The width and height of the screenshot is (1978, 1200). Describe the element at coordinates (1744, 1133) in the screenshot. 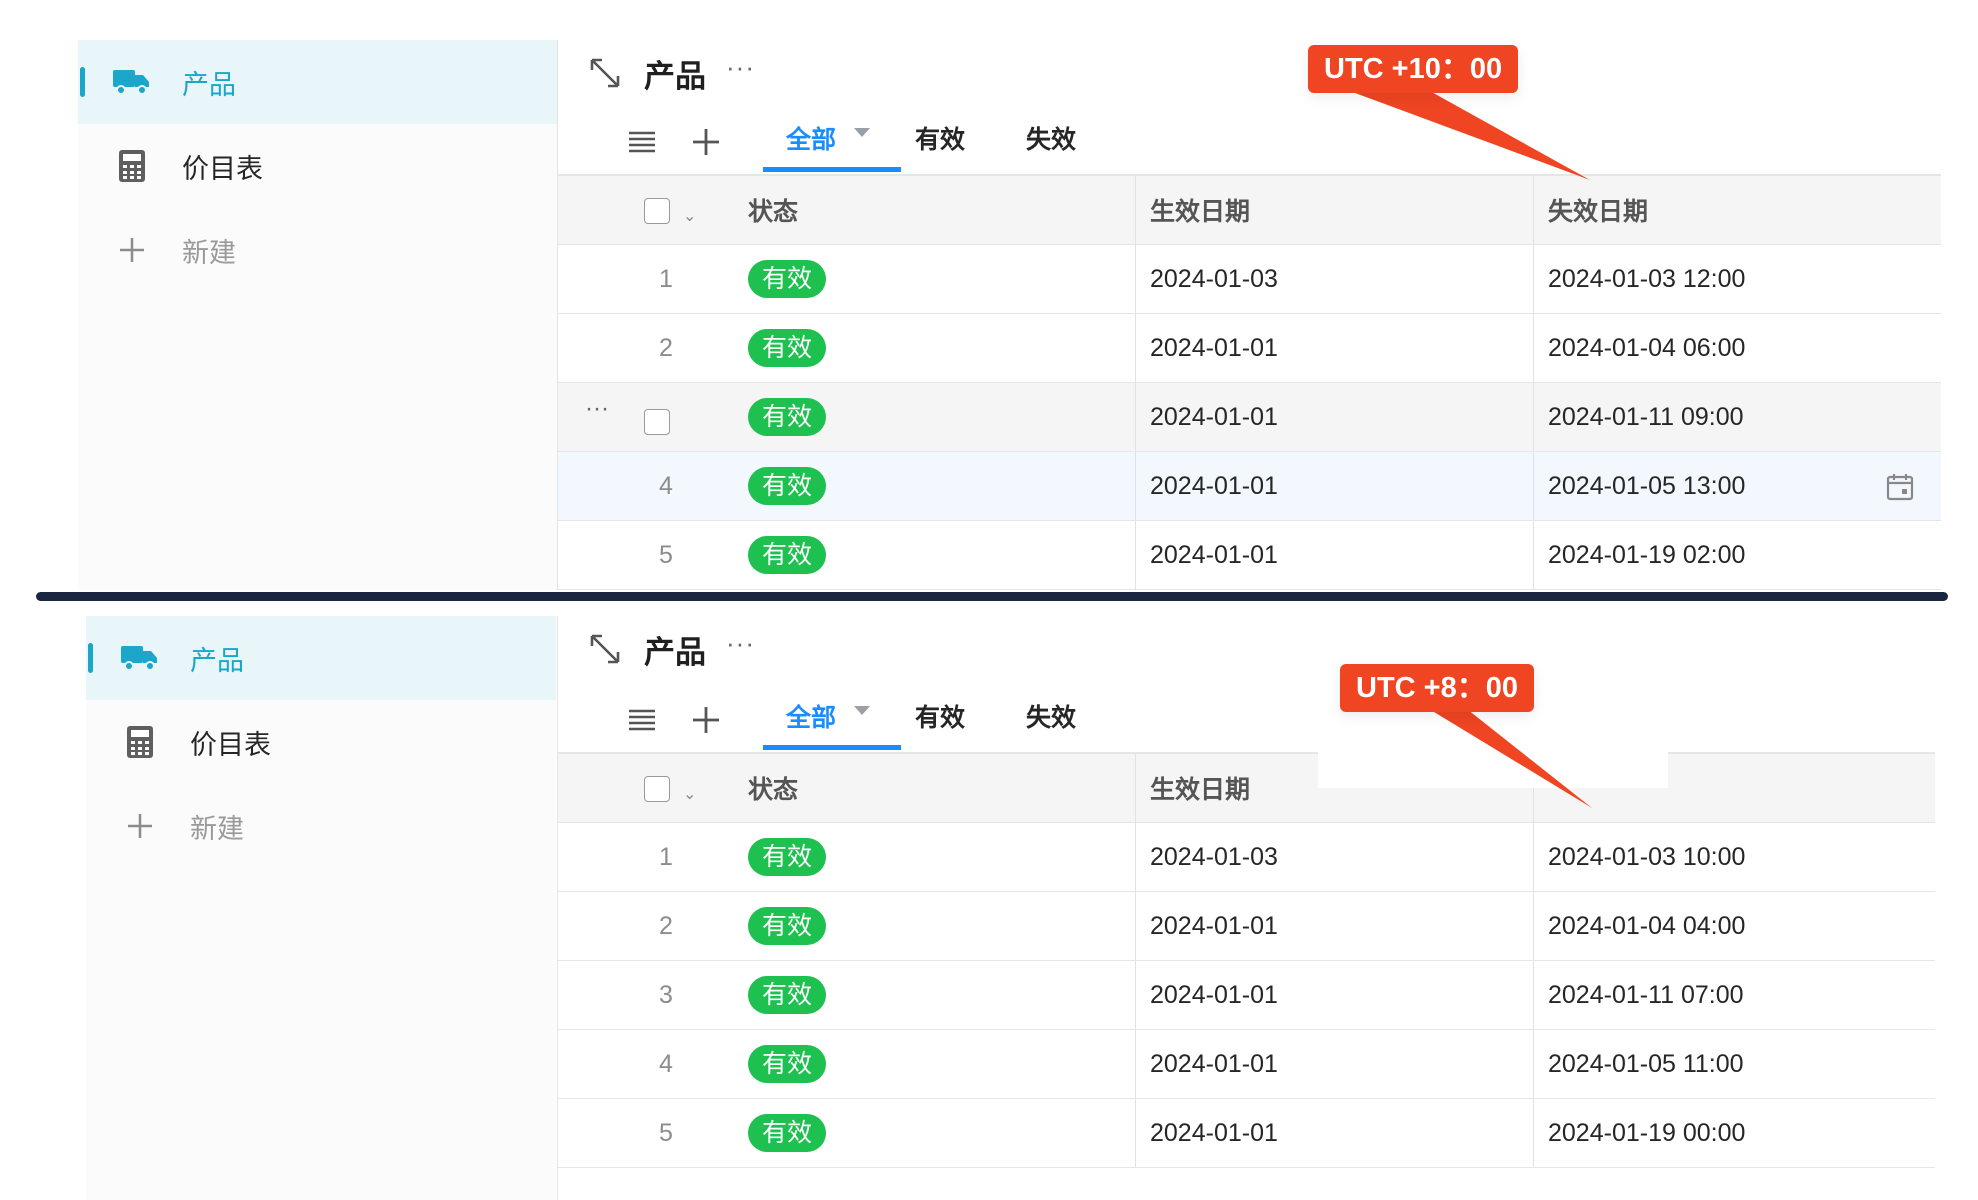

I see `expiry-date-cell: 2024-01-19 00:00` at that location.